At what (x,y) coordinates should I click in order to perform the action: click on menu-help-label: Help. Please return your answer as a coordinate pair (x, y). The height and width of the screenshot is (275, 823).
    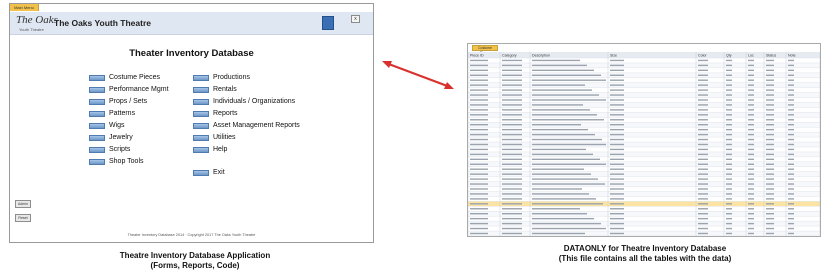
    Looking at the image, I should click on (220, 149).